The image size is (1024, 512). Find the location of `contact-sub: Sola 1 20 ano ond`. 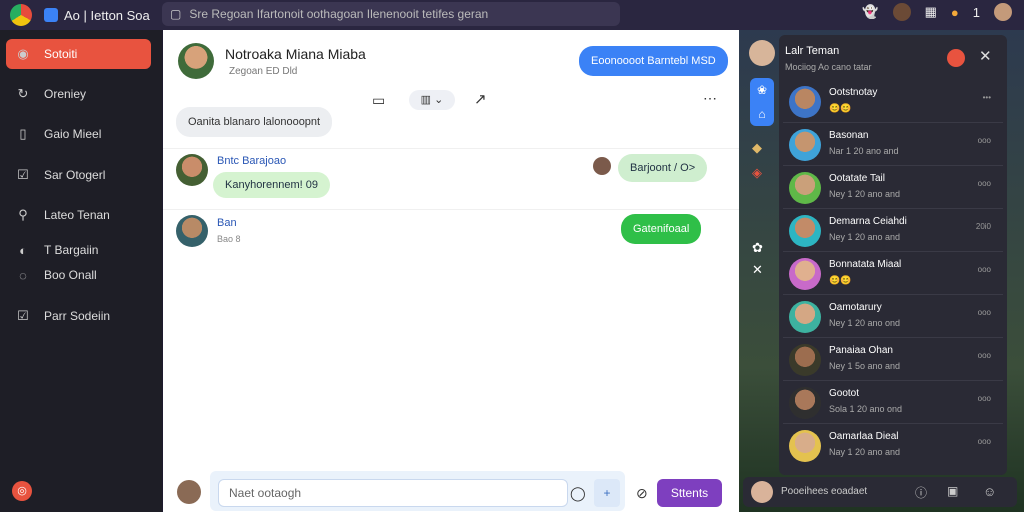

contact-sub: Sola 1 20 ano ond is located at coordinates (866, 409).